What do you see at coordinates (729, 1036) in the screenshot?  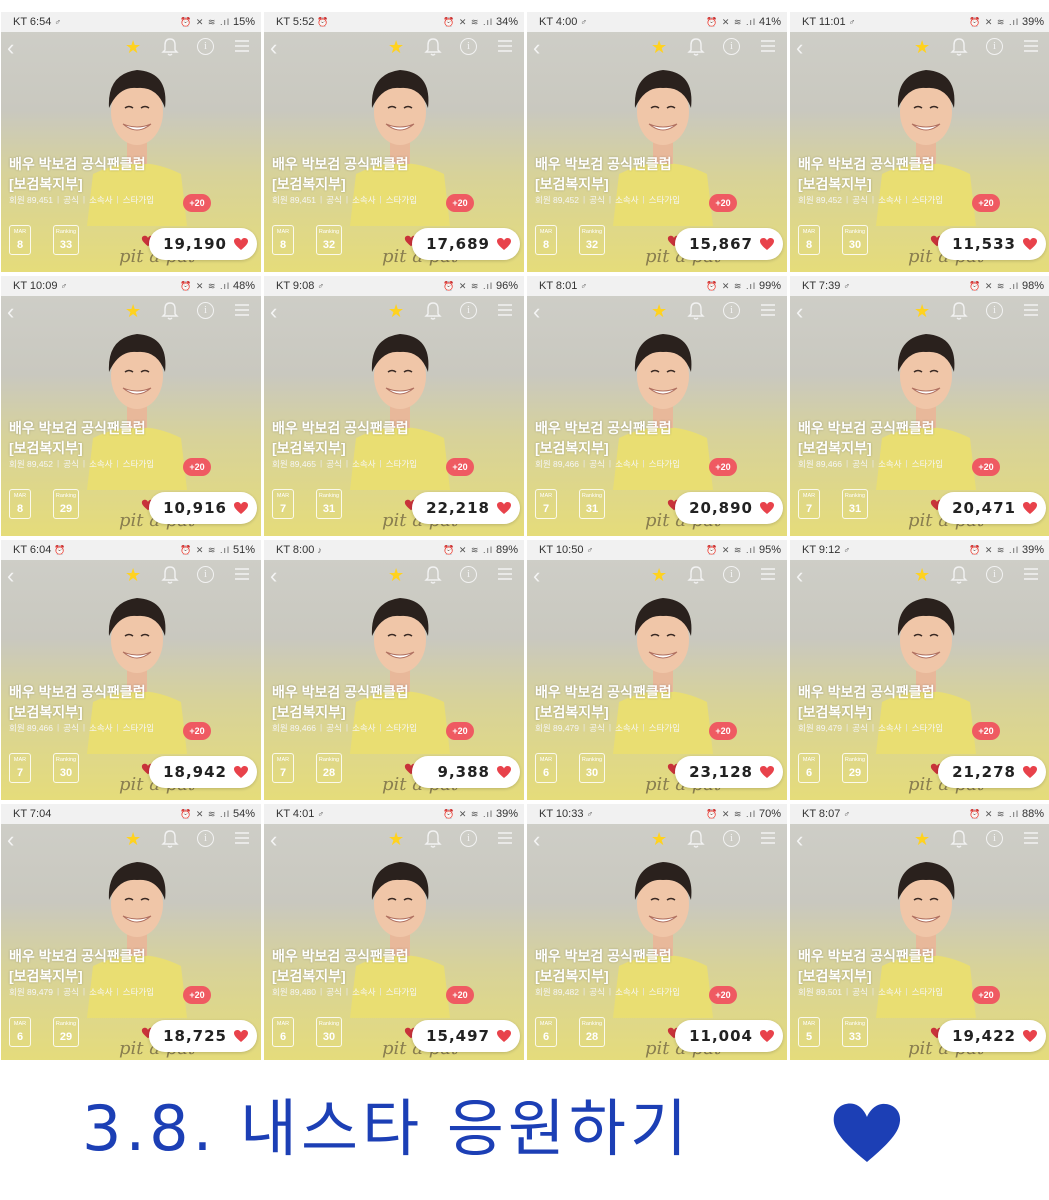 I see `vote-count-button: 11,004` at bounding box center [729, 1036].